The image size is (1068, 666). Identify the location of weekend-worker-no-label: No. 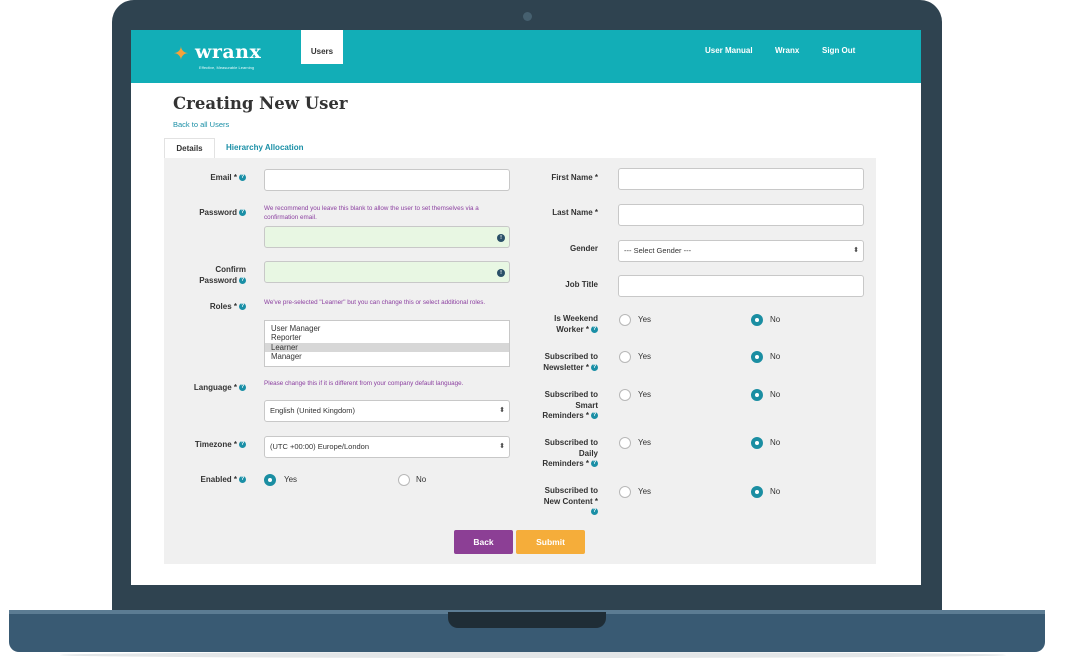
(775, 319).